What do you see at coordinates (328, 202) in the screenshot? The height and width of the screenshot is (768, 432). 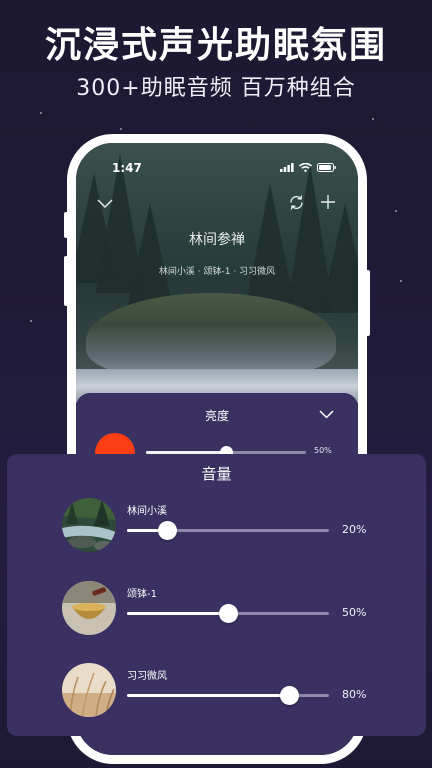 I see `plus-icon` at bounding box center [328, 202].